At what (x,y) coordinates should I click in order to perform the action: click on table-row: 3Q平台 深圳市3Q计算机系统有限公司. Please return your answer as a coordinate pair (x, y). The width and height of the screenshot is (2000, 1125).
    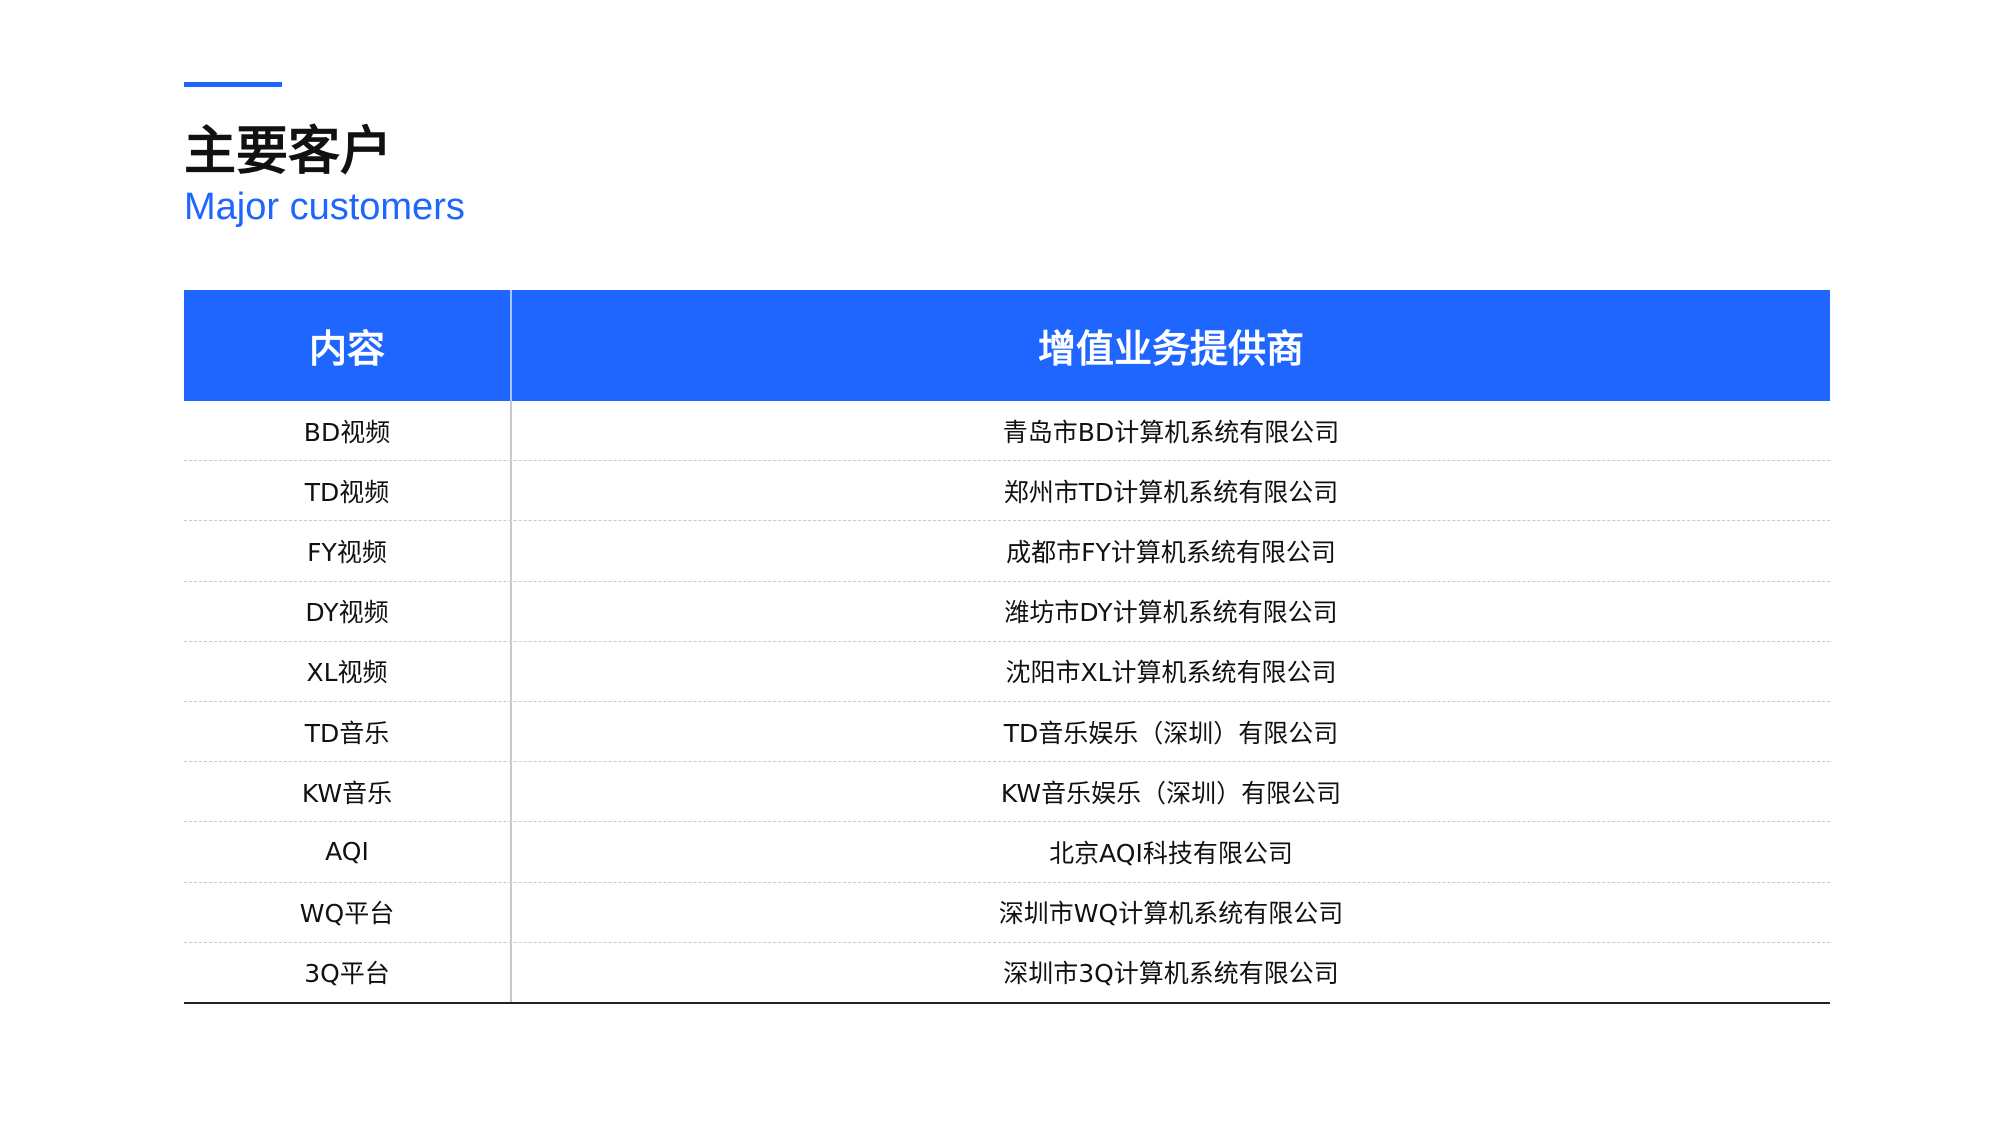
    Looking at the image, I should click on (1007, 973).